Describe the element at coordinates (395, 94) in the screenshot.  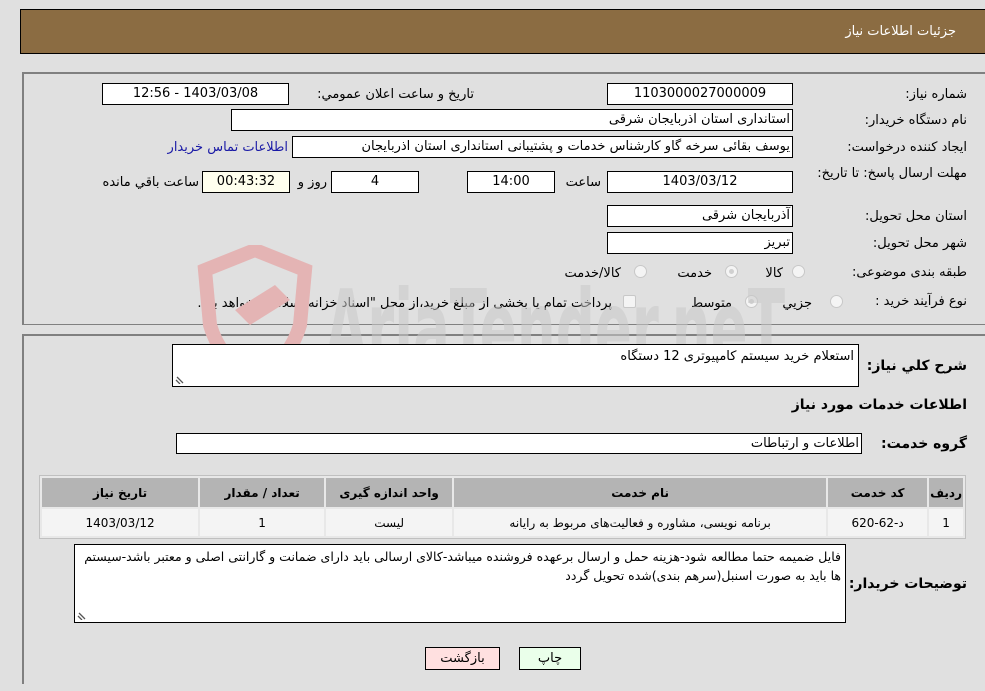
I see `announce-datetime-label: تاریخ و ساعت اعلان عمومي:` at that location.